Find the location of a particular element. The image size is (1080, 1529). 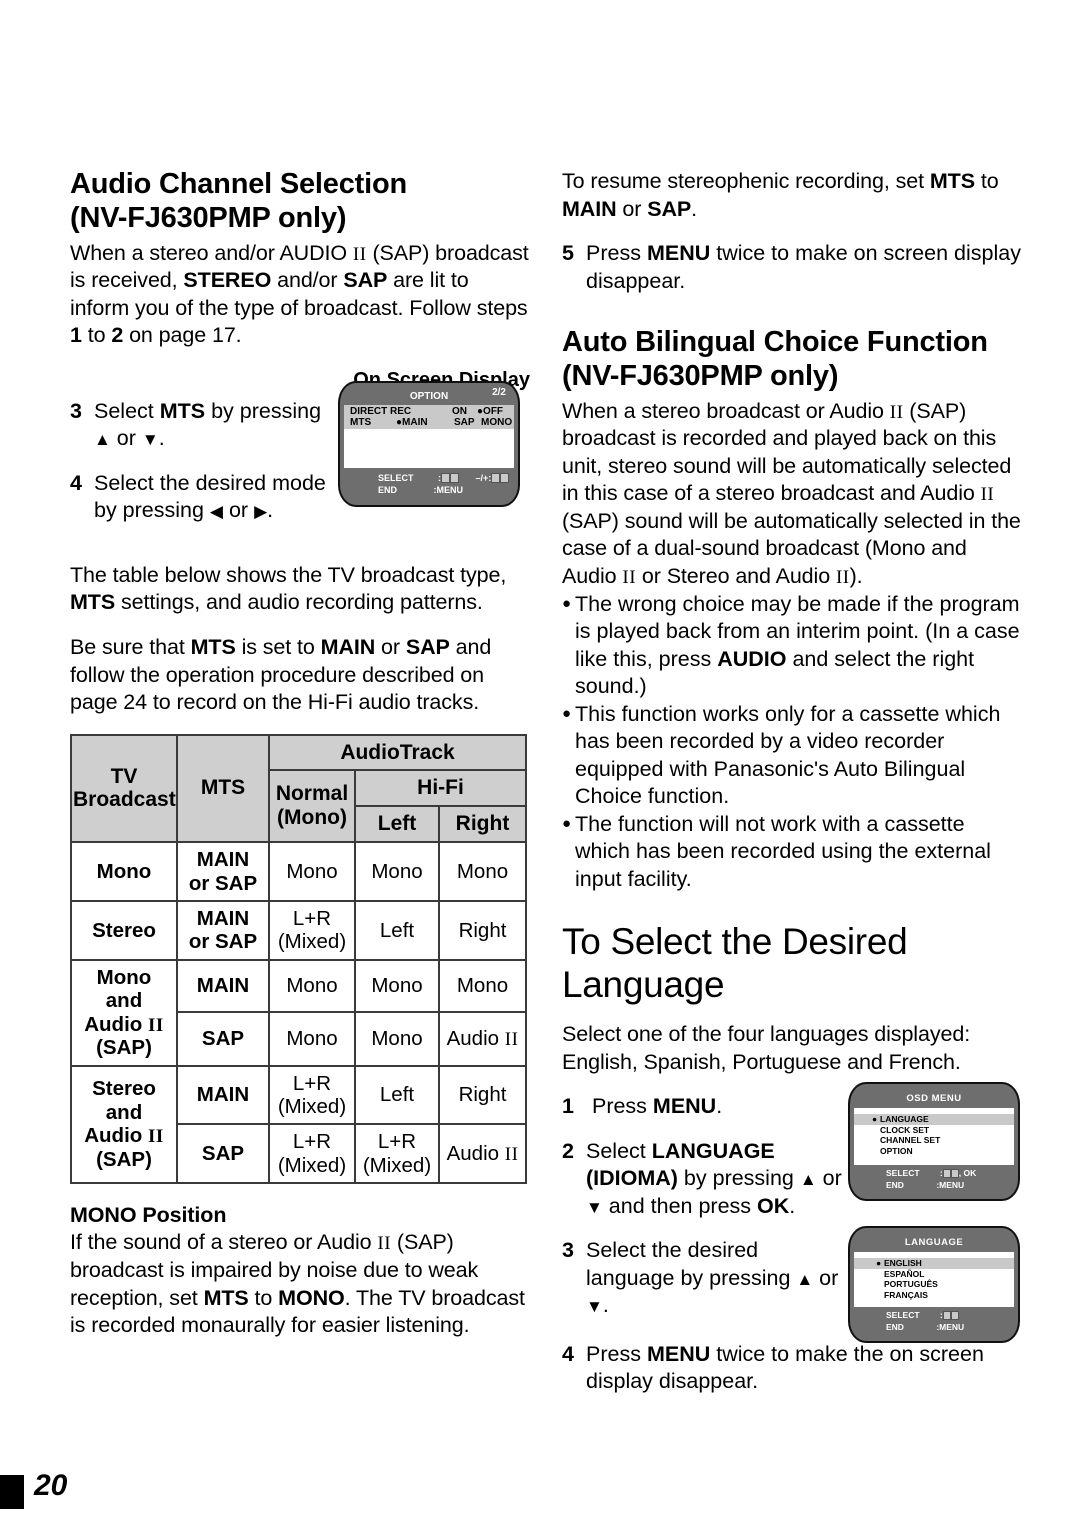

osd-menu-end-value: :MENU is located at coordinates (950, 1184).